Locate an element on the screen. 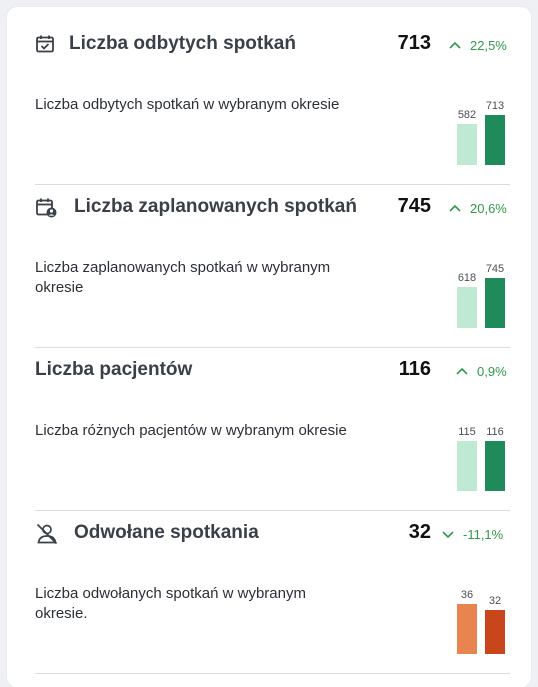 The width and height of the screenshot is (538, 687). bar-previous: 36 is located at coordinates (467, 621).